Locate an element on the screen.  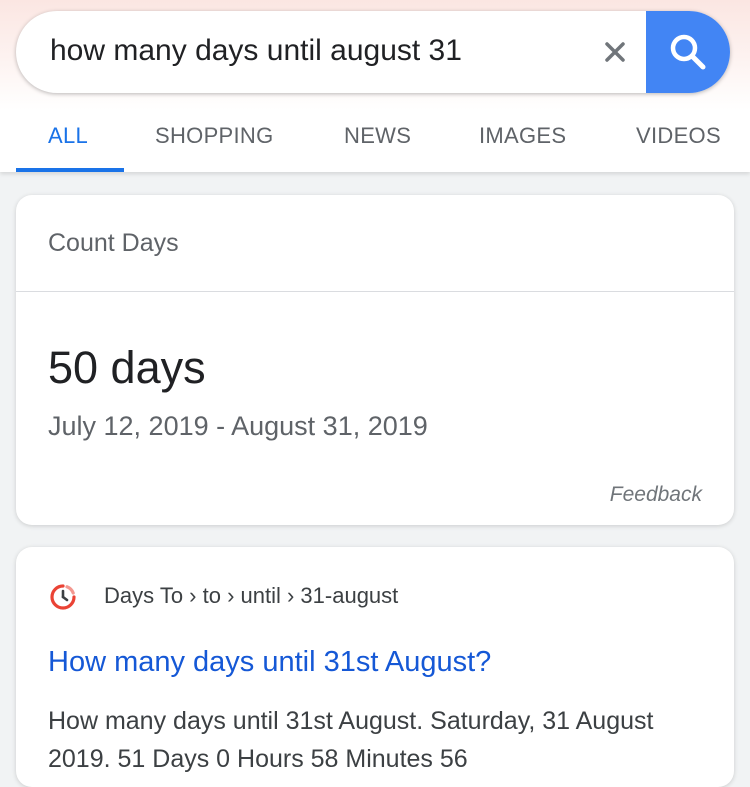
search-button is located at coordinates (688, 52).